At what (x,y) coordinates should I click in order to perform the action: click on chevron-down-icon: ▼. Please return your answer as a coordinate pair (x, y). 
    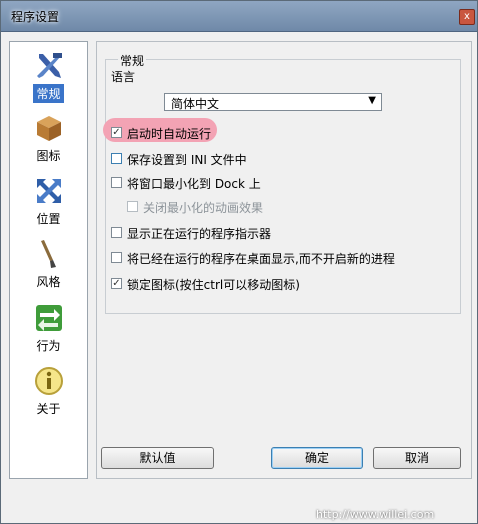
    Looking at the image, I should click on (372, 100).